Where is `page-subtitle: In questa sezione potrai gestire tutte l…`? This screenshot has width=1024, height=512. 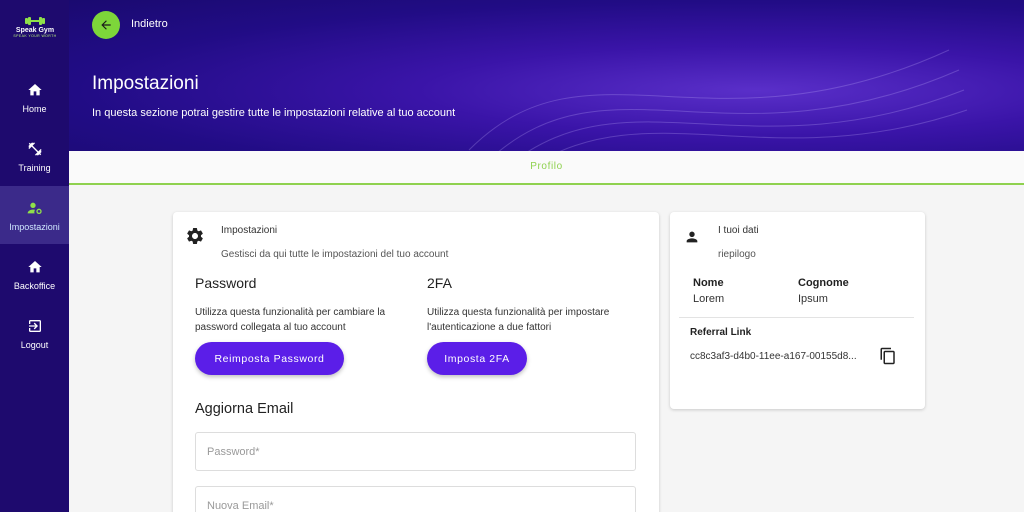 page-subtitle: In questa sezione potrai gestire tutte l… is located at coordinates (274, 113).